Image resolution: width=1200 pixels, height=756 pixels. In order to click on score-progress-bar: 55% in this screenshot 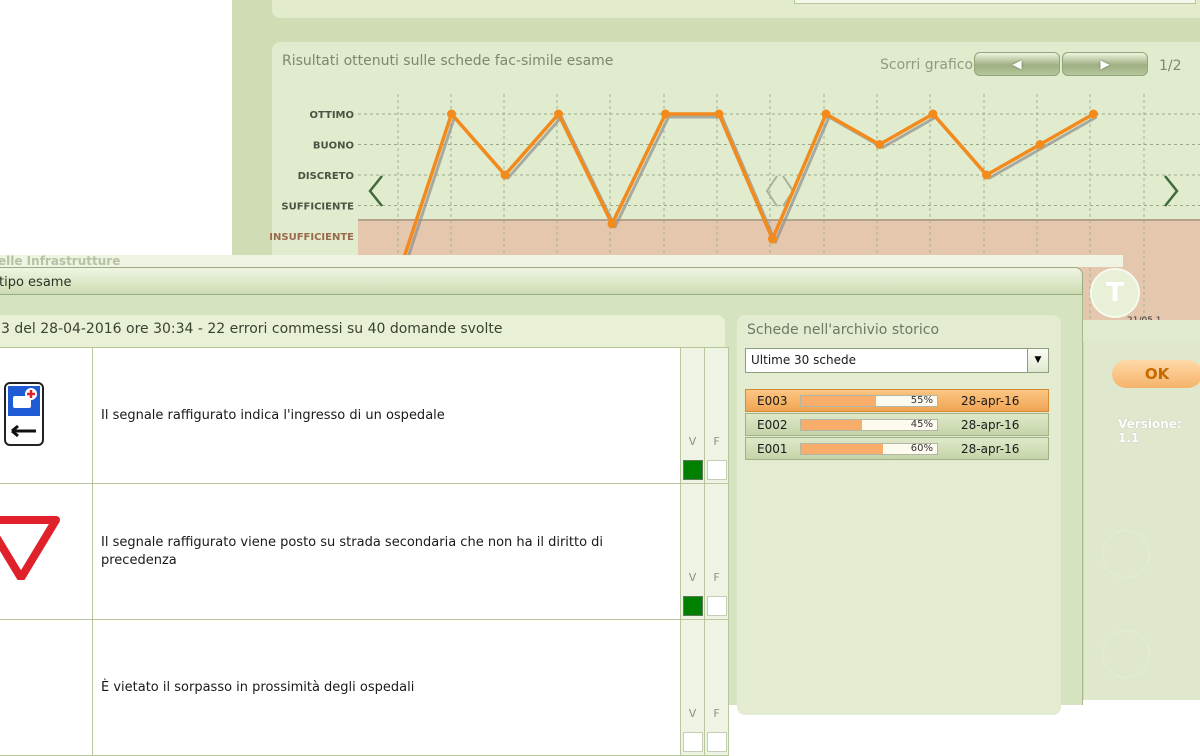, I will do `click(869, 401)`.